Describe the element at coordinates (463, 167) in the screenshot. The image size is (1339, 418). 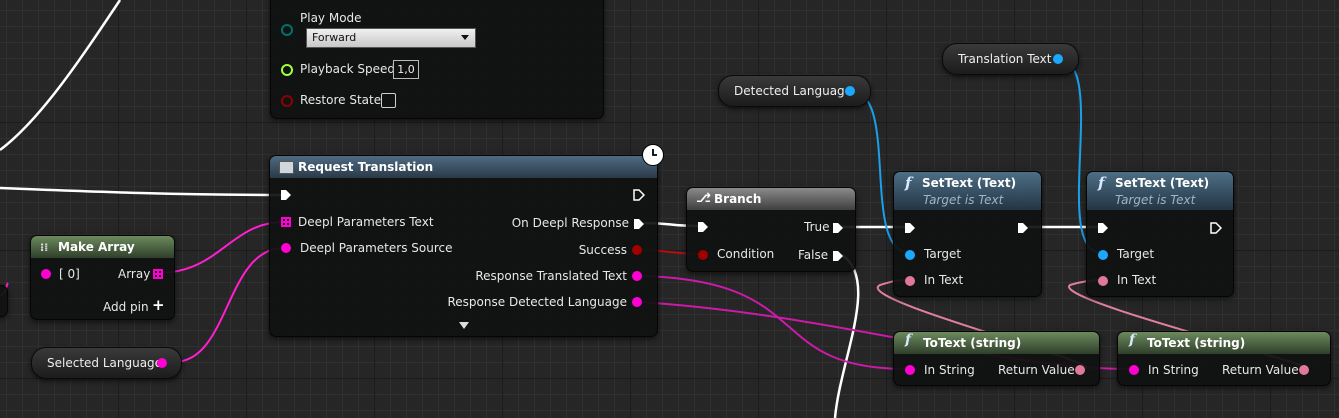
I see `request-translation-header: Request Translation` at that location.